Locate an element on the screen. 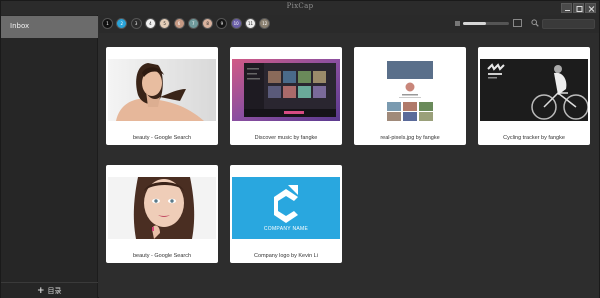 The image size is (600, 298). sidebar-footer: + 目录 is located at coordinates (49, 290).